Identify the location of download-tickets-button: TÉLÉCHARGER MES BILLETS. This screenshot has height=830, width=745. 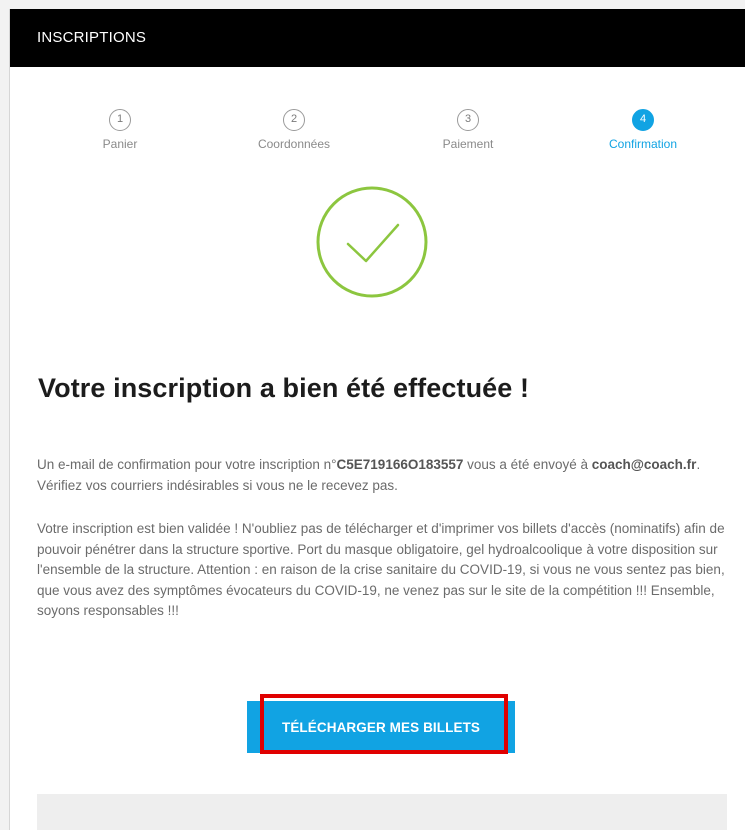
(381, 727).